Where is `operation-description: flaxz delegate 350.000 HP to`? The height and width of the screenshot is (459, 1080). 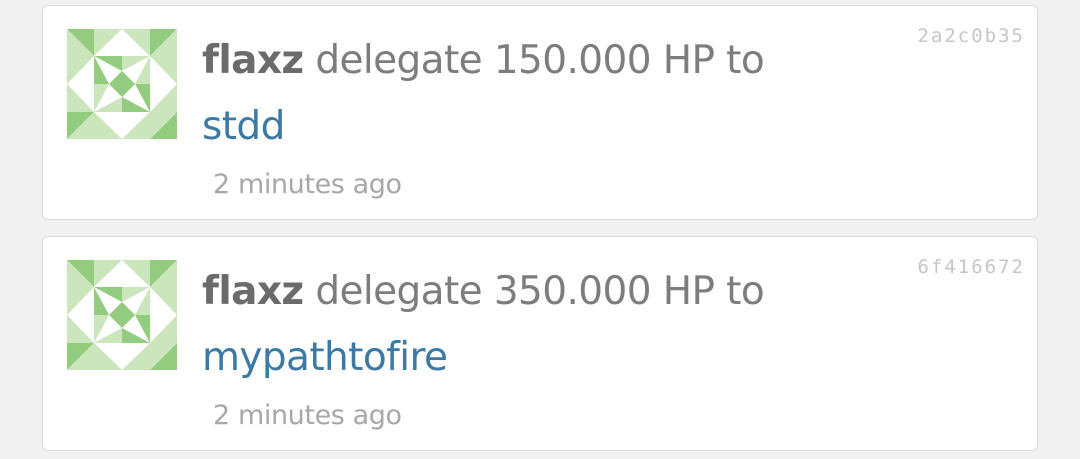
operation-description: flaxz delegate 350.000 HP to is located at coordinates (483, 292).